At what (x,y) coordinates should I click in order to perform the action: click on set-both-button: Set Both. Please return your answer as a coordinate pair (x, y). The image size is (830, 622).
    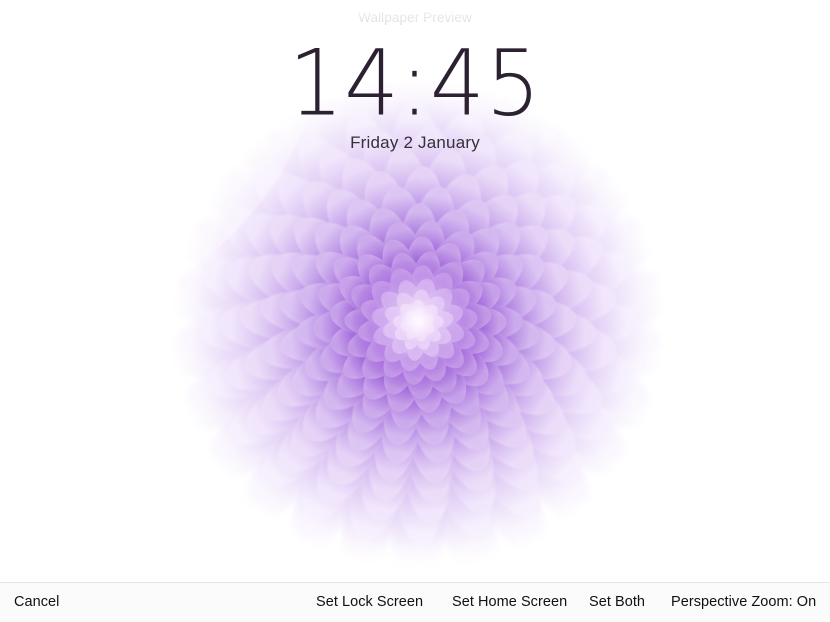
    Looking at the image, I should click on (617, 602).